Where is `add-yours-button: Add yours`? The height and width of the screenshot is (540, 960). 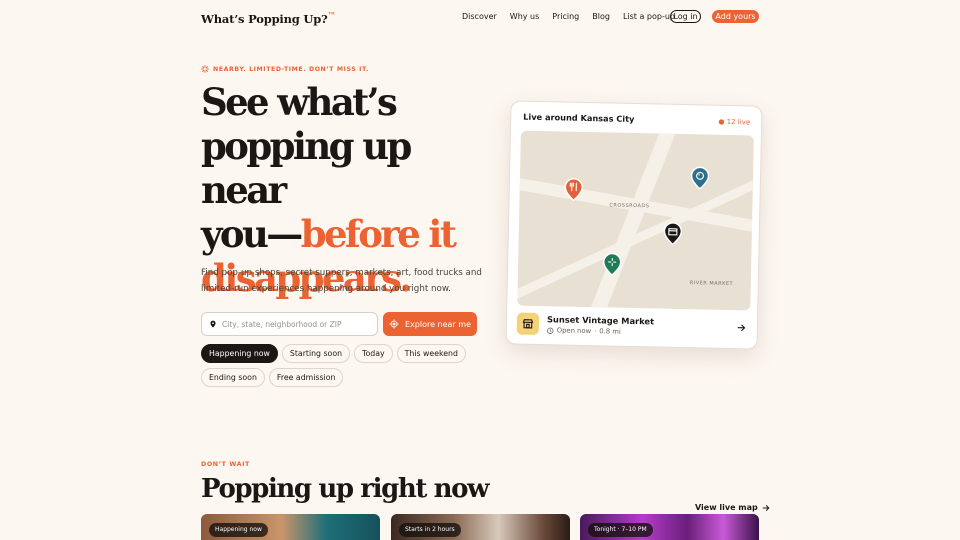 add-yours-button: Add yours is located at coordinates (735, 16).